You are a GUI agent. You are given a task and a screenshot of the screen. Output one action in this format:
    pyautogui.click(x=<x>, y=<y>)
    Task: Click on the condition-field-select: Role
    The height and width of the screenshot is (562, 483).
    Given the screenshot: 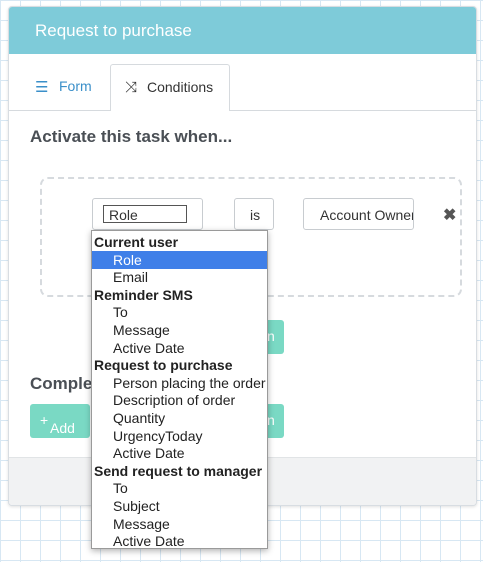 What is the action you would take?
    pyautogui.click(x=147, y=214)
    